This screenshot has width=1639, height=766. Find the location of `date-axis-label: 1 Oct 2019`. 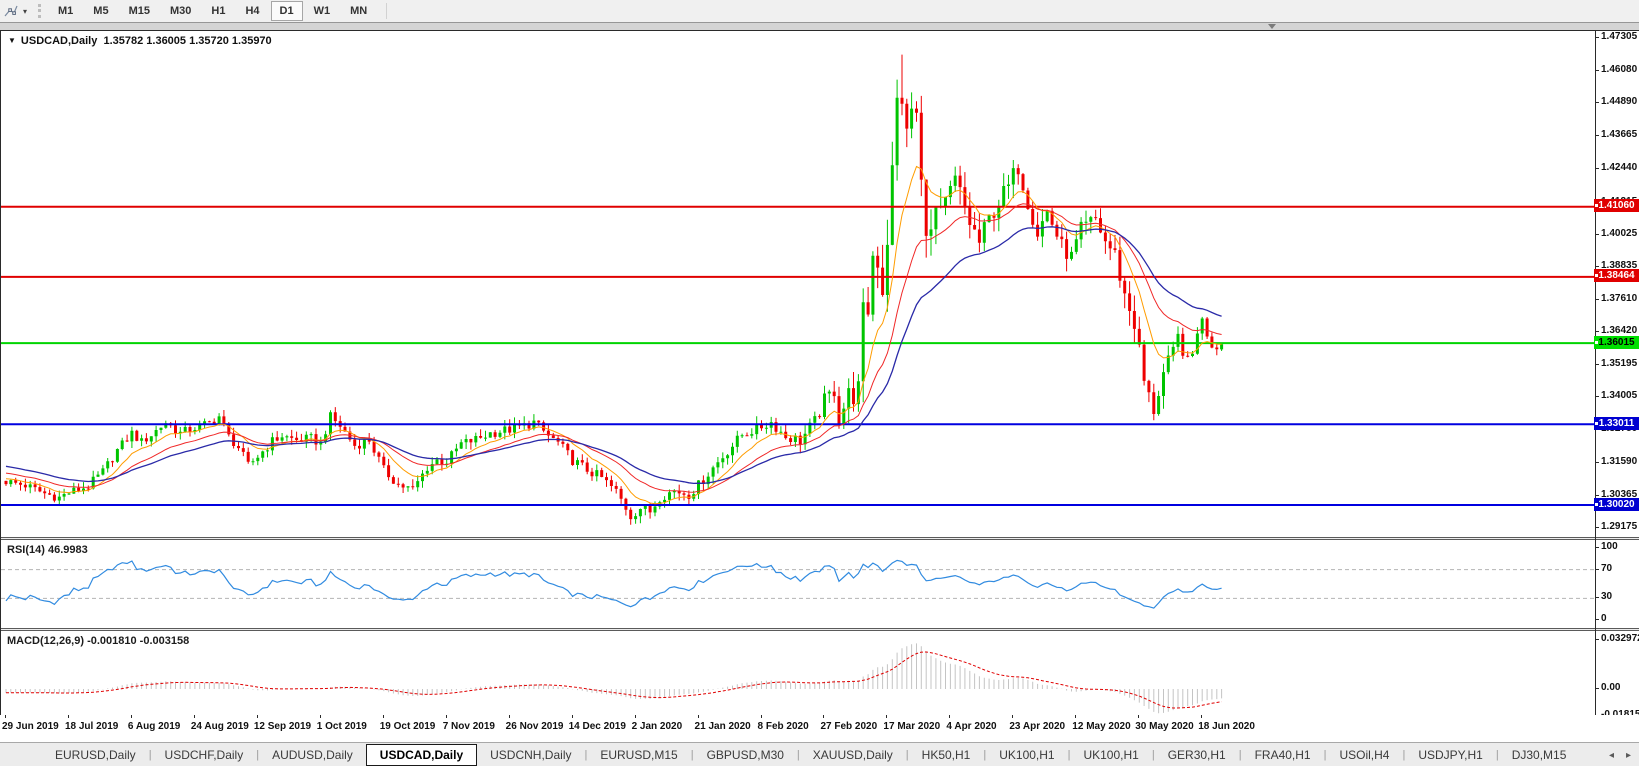

date-axis-label: 1 Oct 2019 is located at coordinates (341, 726).